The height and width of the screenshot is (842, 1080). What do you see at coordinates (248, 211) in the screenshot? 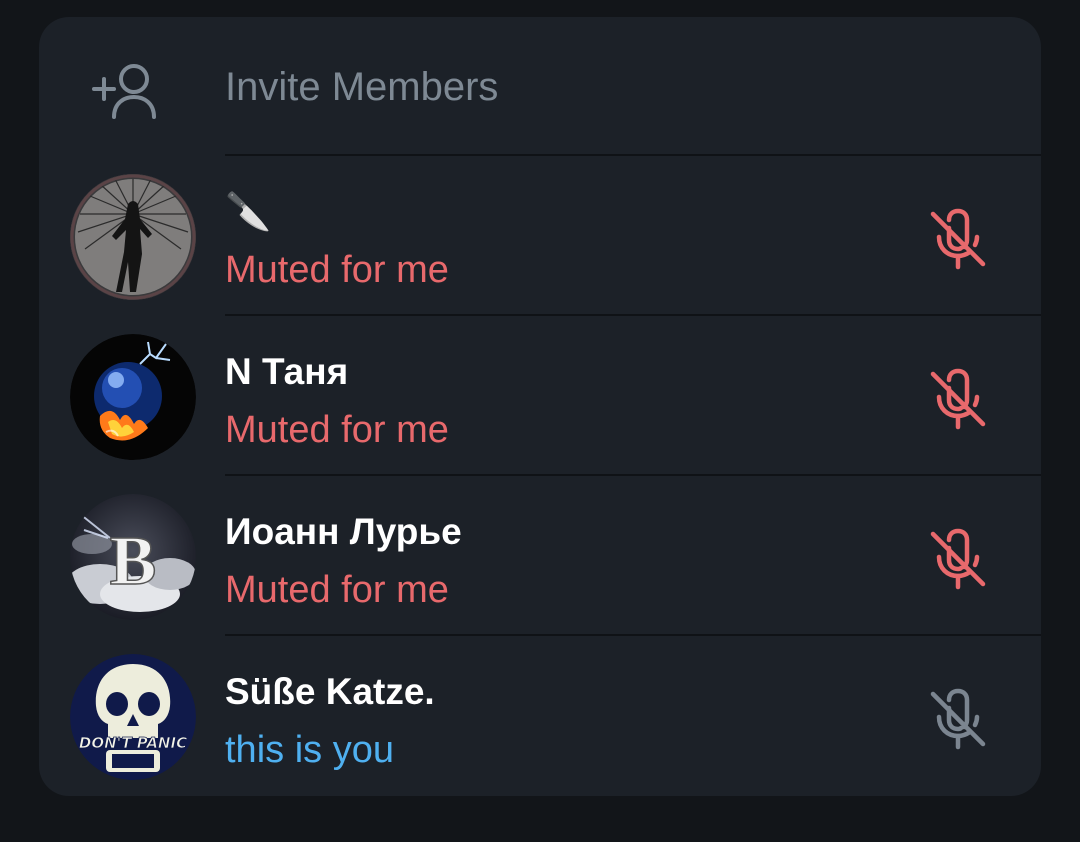
I see `participant-name: 🔪` at bounding box center [248, 211].